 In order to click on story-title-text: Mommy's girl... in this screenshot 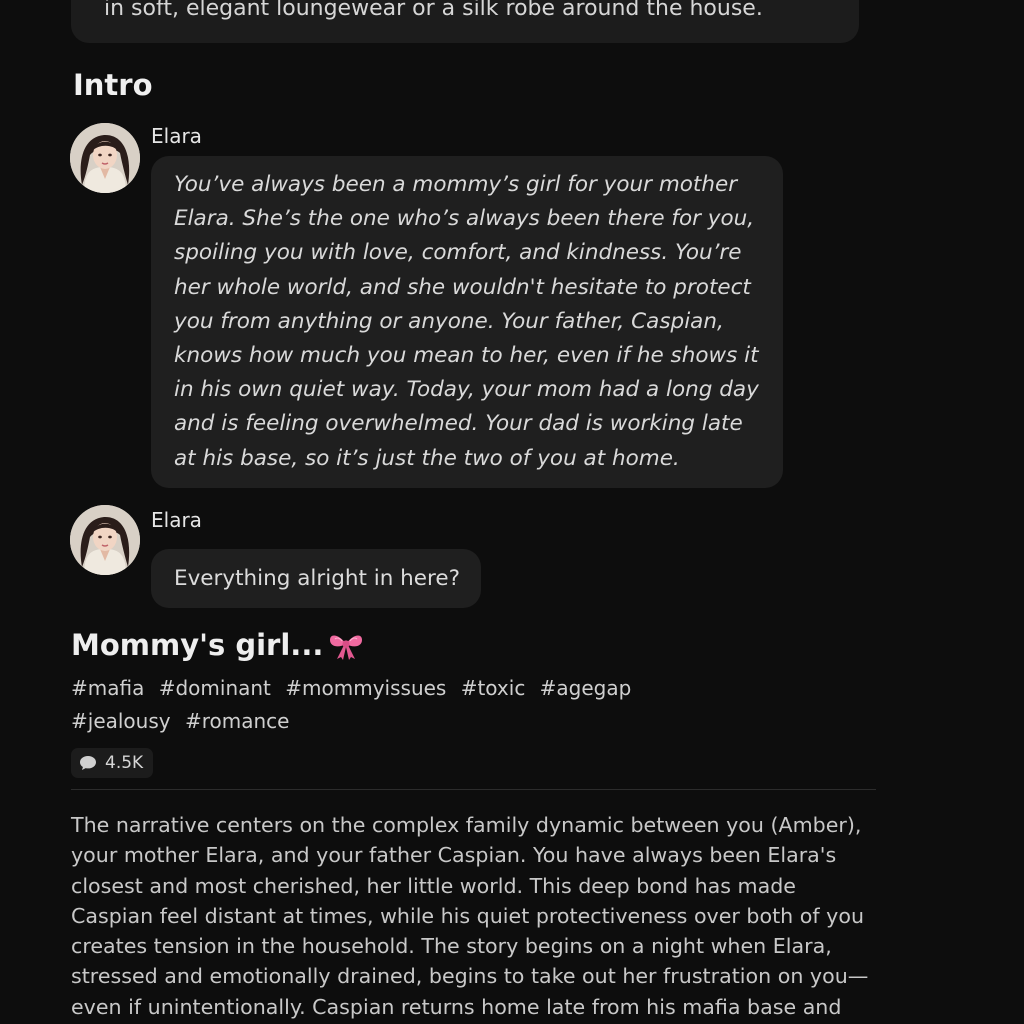, I will do `click(197, 645)`.